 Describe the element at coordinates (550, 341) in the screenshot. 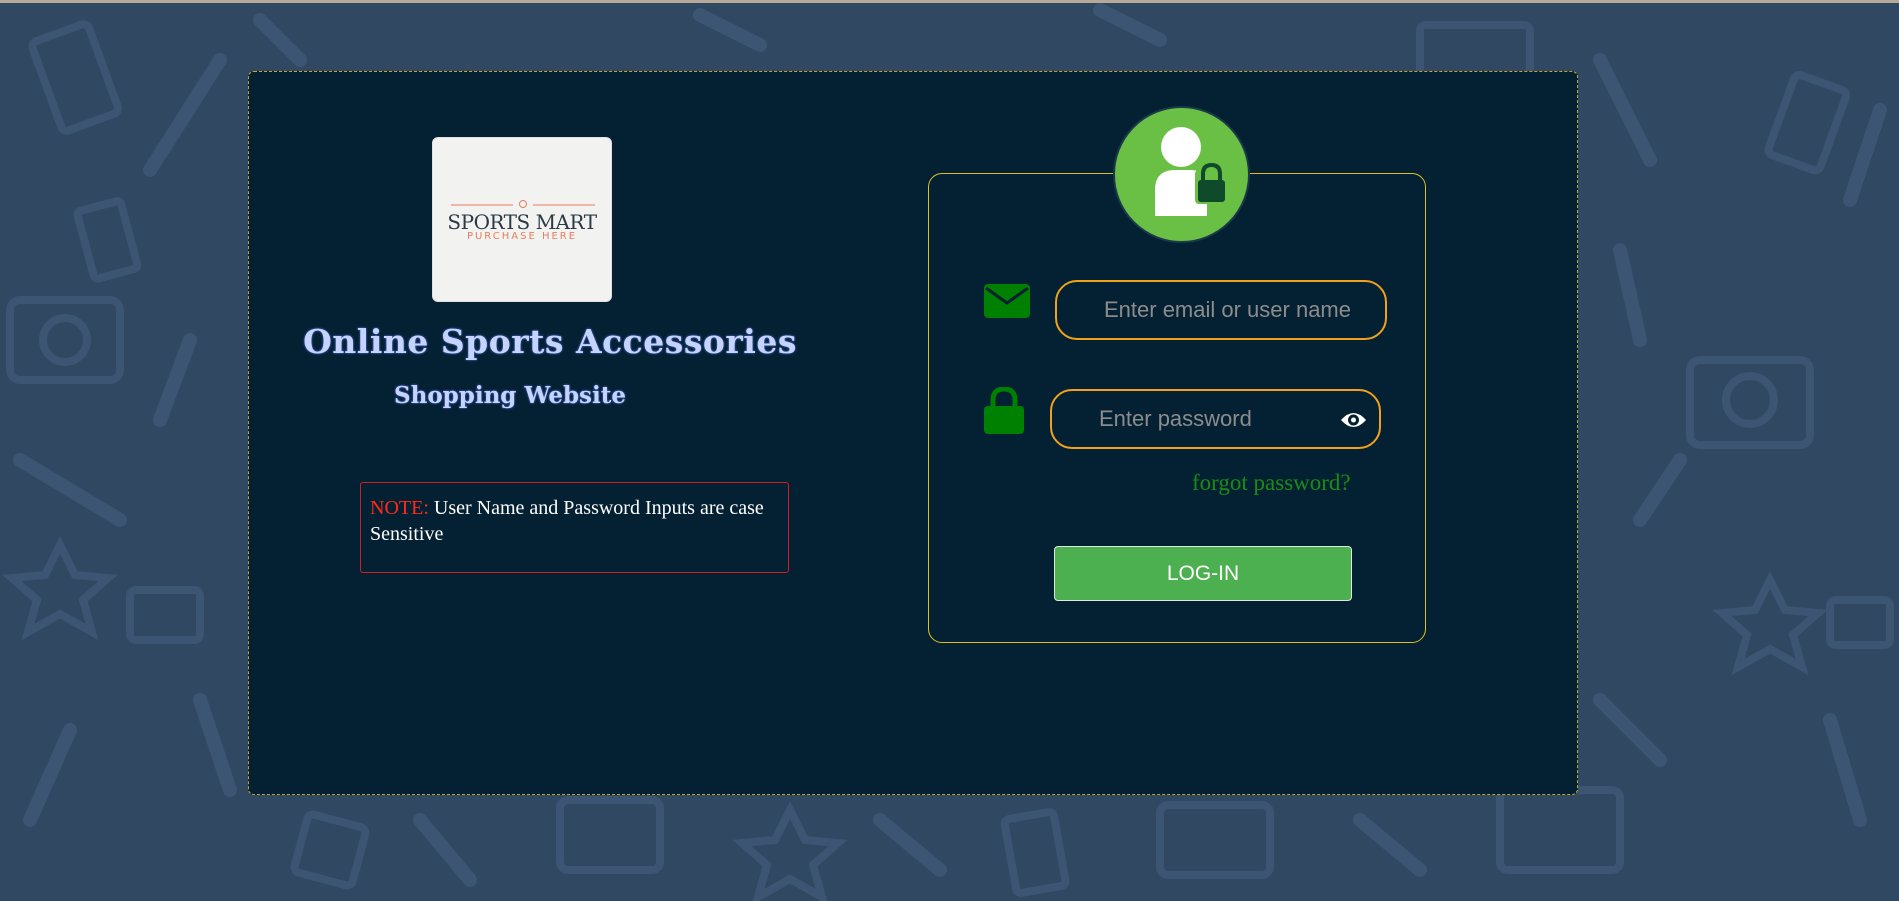

I see `site-title: Online Sports Accessories` at that location.